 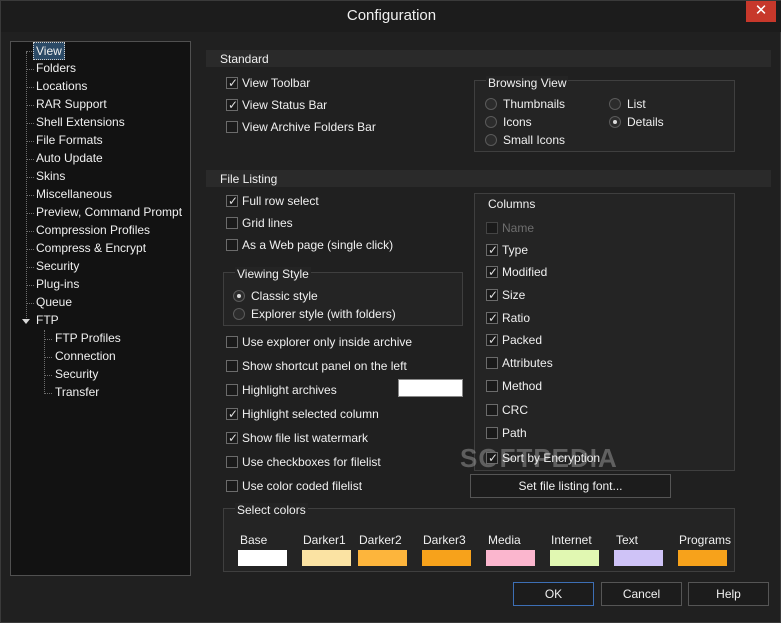 I want to click on tree-item-auto-update: Auto Update, so click(x=69, y=159).